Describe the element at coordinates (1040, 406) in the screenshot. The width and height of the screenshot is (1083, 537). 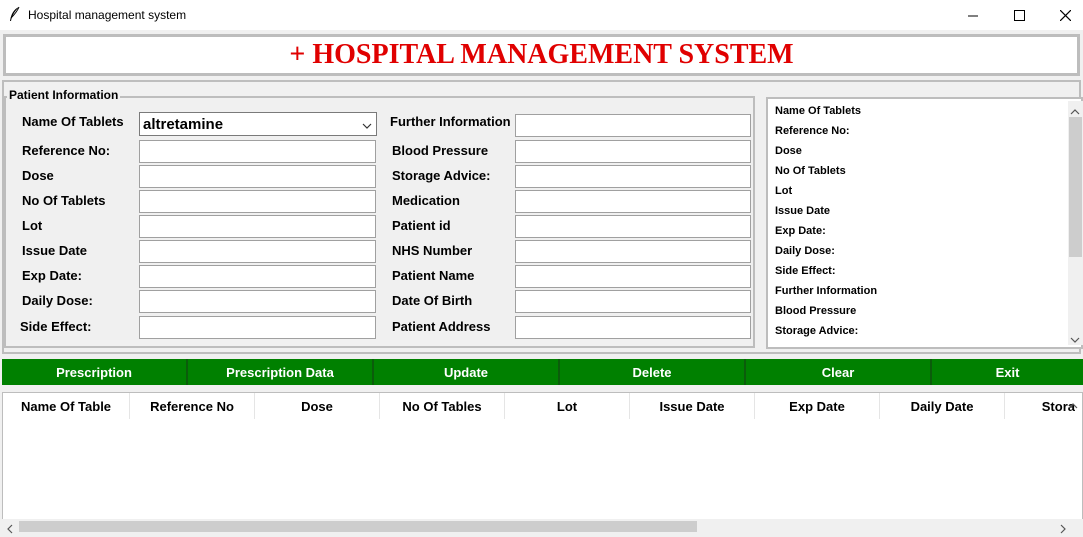
I see `column-header: Stora` at that location.